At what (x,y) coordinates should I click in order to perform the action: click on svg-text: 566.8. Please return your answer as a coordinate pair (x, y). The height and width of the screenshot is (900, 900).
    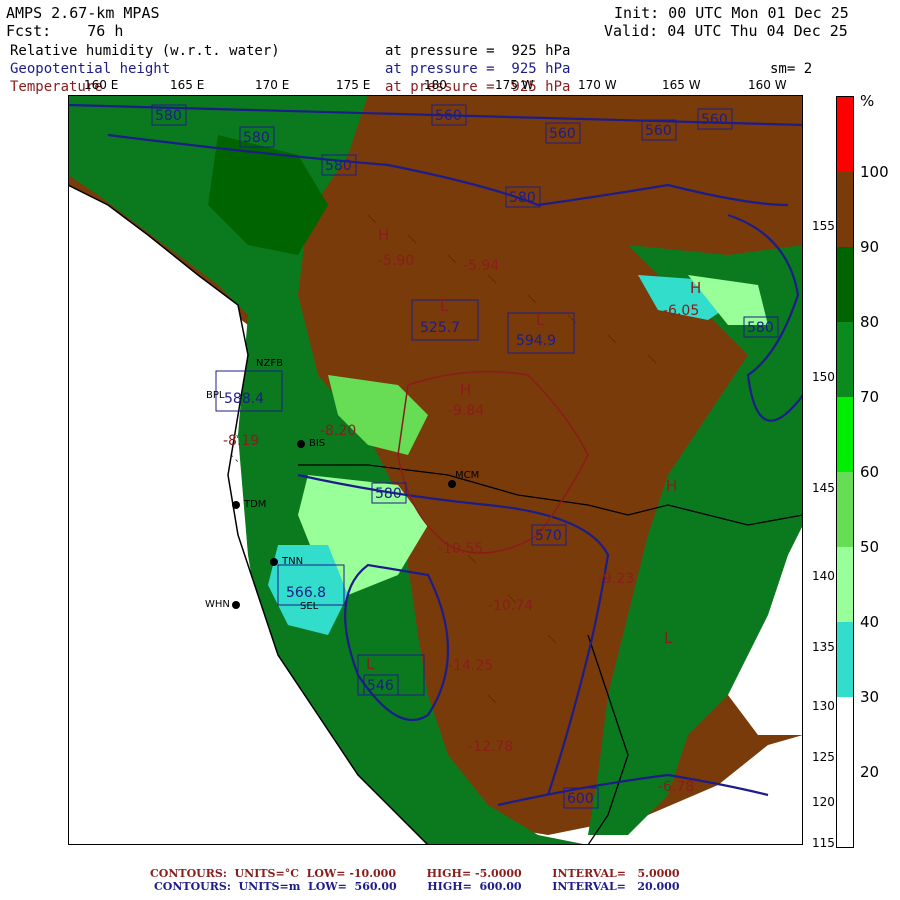
    Looking at the image, I should click on (306, 593).